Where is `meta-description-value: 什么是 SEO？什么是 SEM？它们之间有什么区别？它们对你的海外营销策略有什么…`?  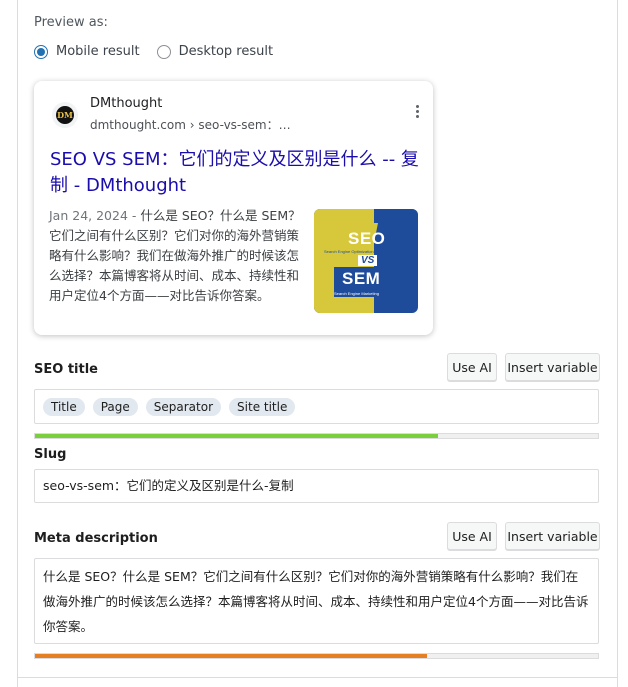 meta-description-value: 什么是 SEO？什么是 SEM？它们之间有什么区别？它们对你的海外营销策略有什么… is located at coordinates (316, 601).